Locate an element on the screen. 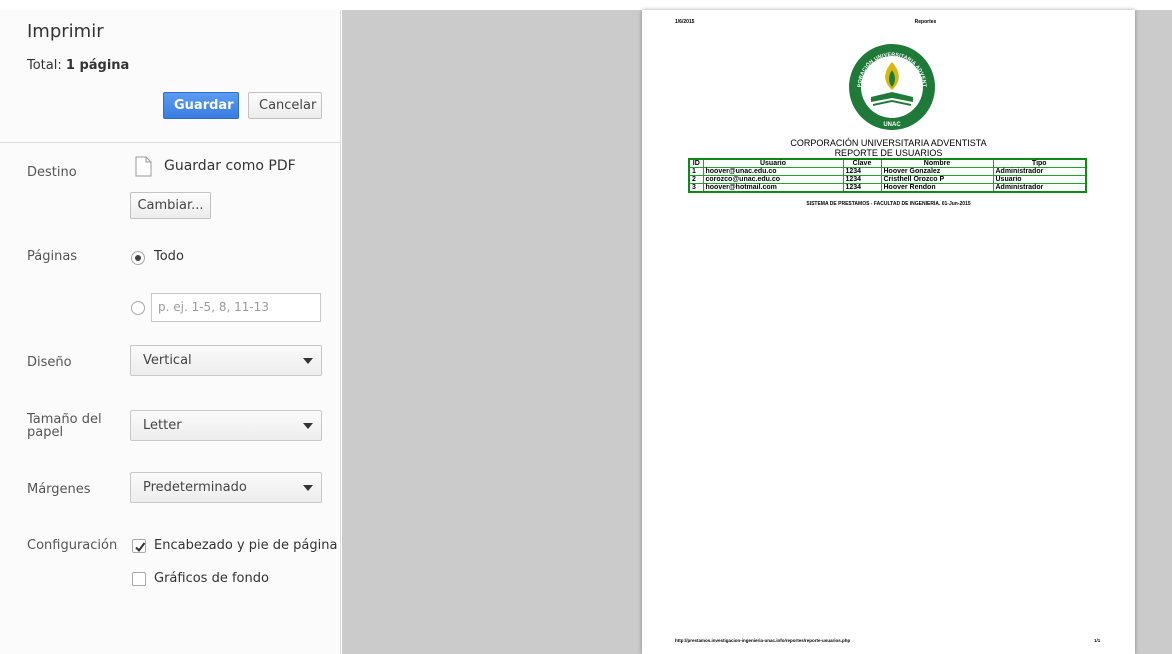  column-header: Clave is located at coordinates (862, 163).